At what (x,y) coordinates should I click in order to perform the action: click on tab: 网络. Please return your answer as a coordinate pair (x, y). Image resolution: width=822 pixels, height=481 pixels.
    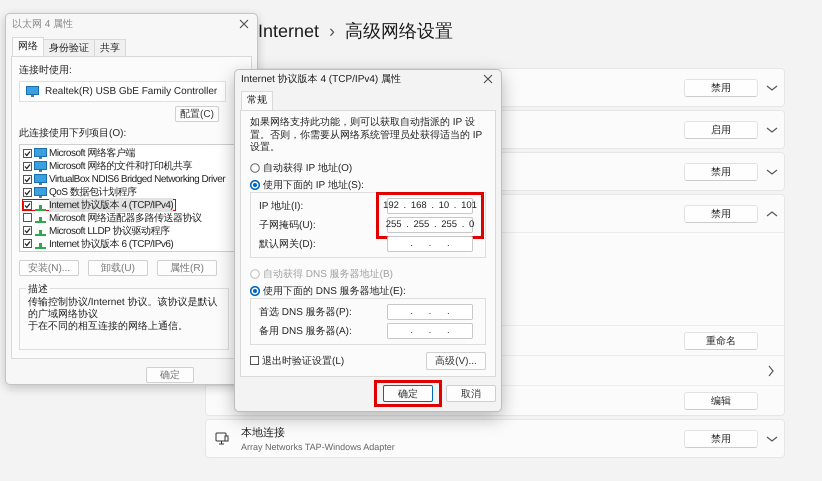
    Looking at the image, I should click on (28, 46).